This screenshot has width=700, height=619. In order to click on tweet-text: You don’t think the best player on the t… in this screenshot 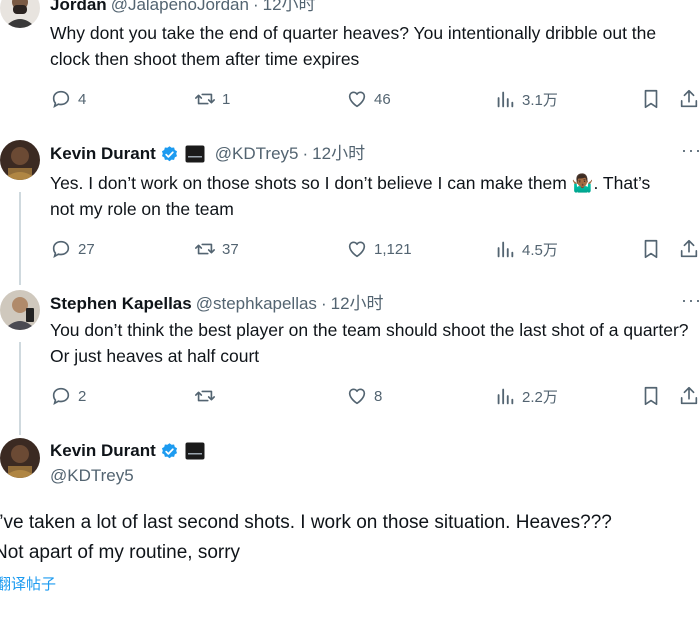, I will do `click(369, 343)`.